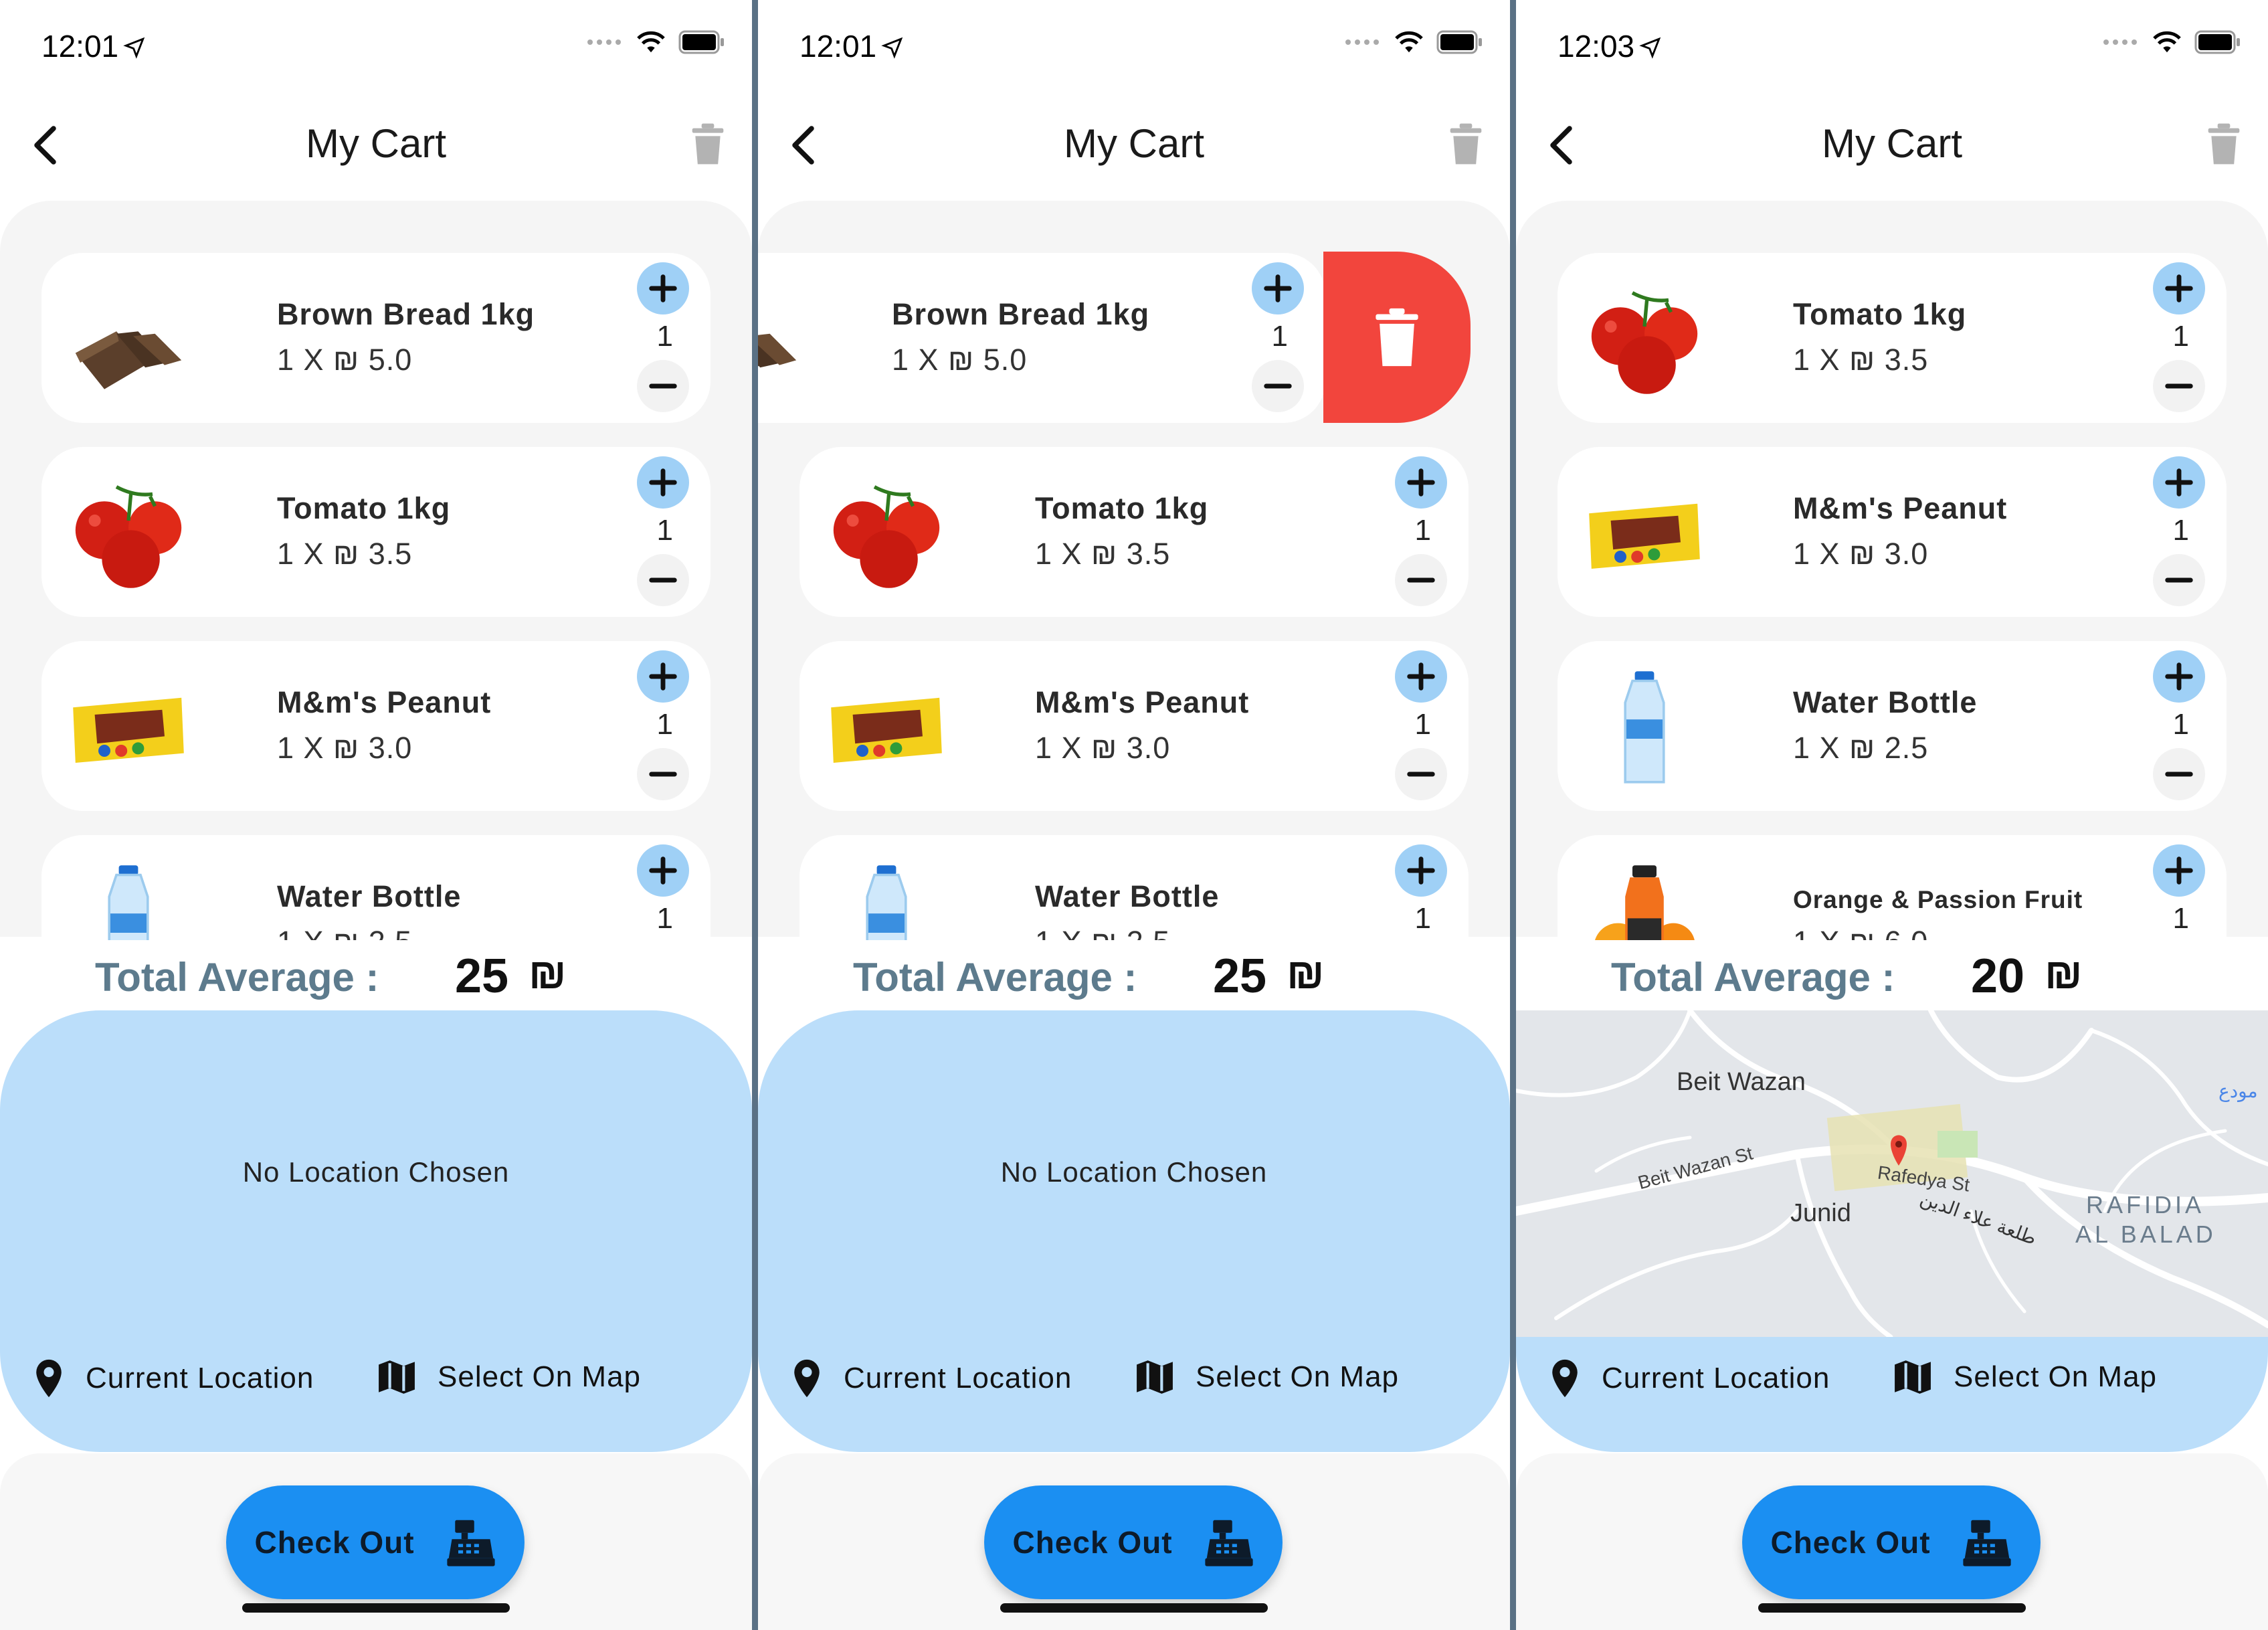 This screenshot has height=1630, width=2268. Describe the element at coordinates (2145, 1204) in the screenshot. I see `map-label: RAFIDIA` at that location.